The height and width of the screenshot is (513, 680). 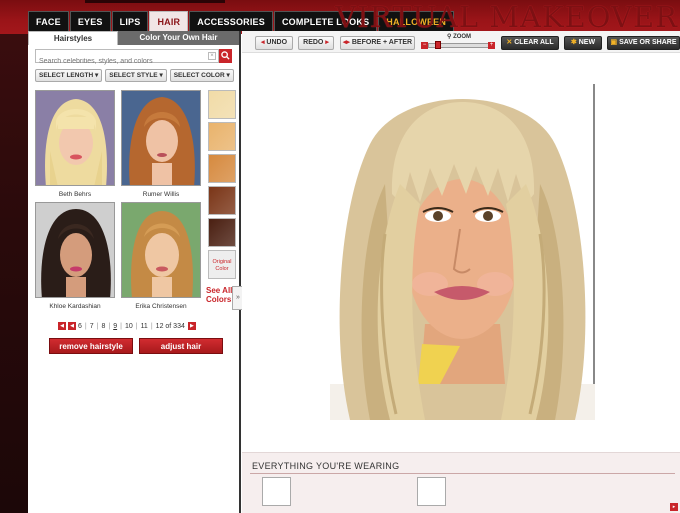 I want to click on current-page: 9, so click(x=115, y=326).